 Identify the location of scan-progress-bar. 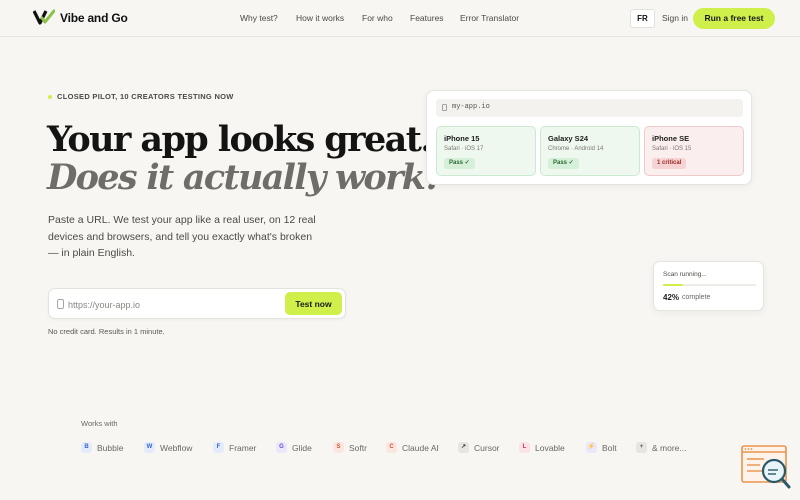
(709, 285).